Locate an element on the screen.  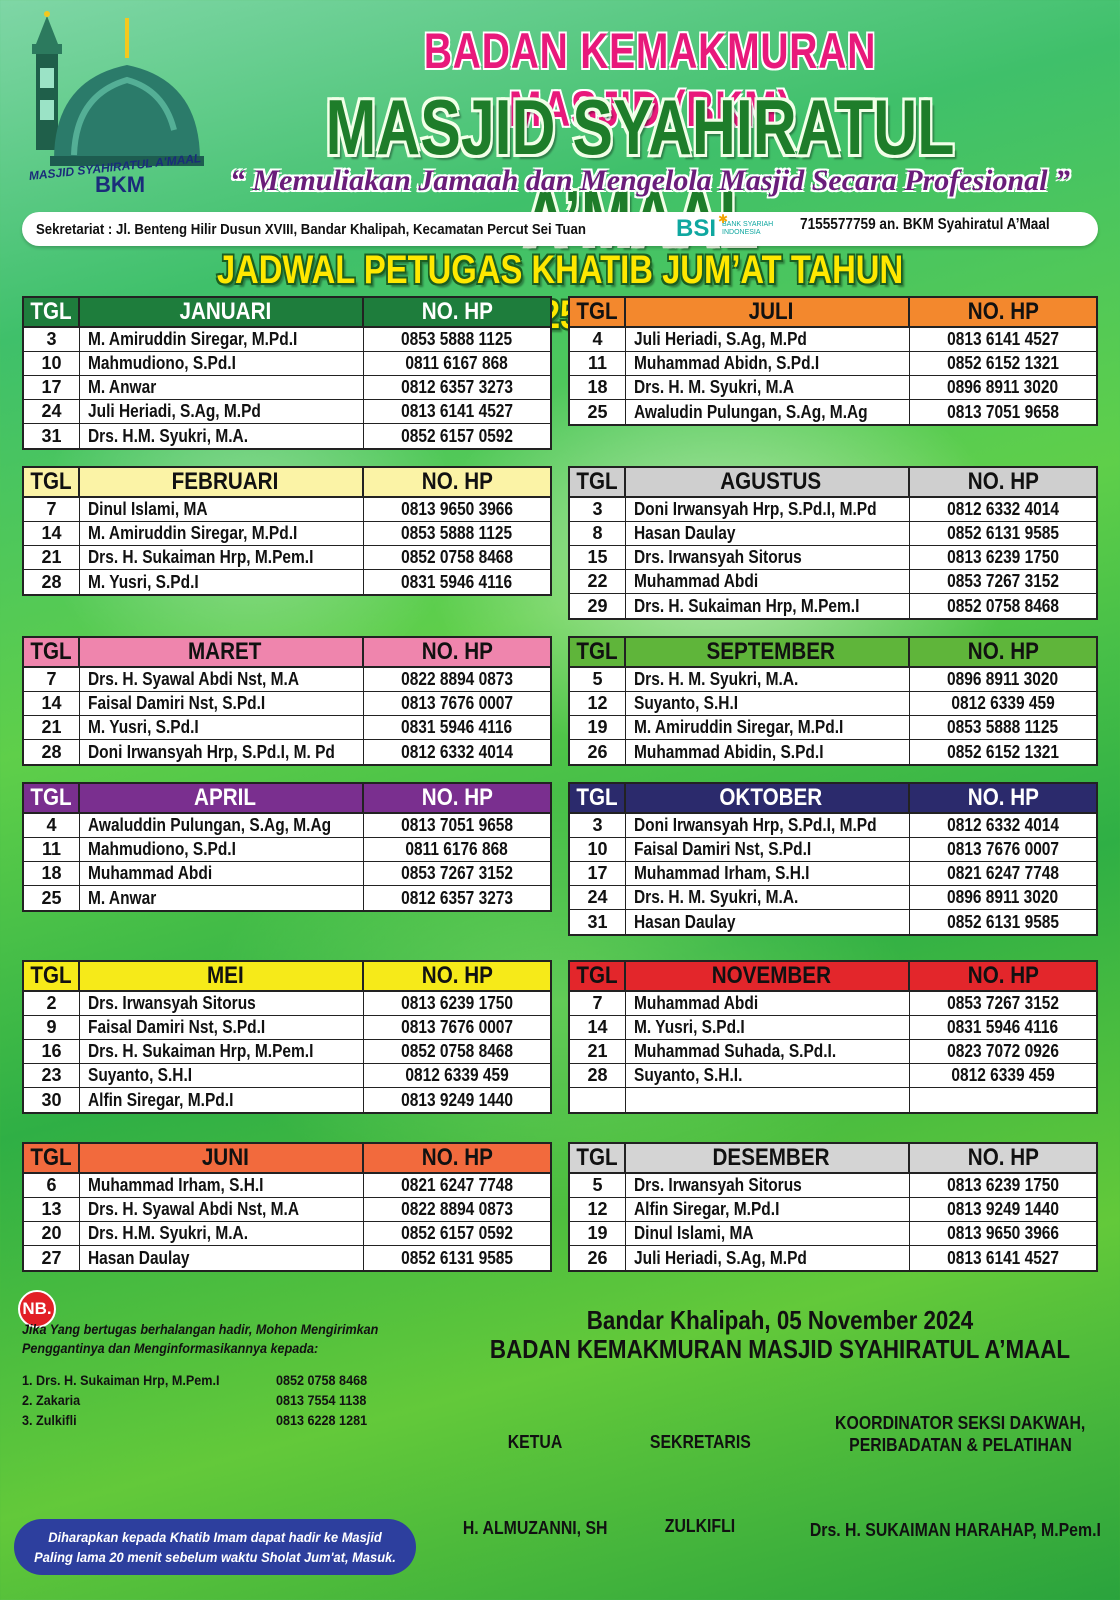
star-icon: ✱ is located at coordinates (723, 219).